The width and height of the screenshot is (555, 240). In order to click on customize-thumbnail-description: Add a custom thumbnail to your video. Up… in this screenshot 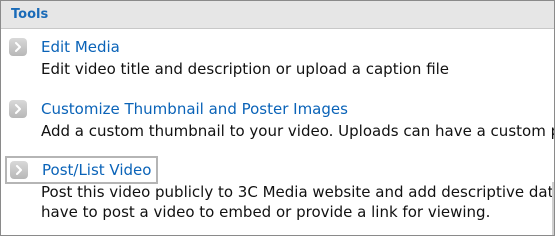, I will do `click(298, 131)`.